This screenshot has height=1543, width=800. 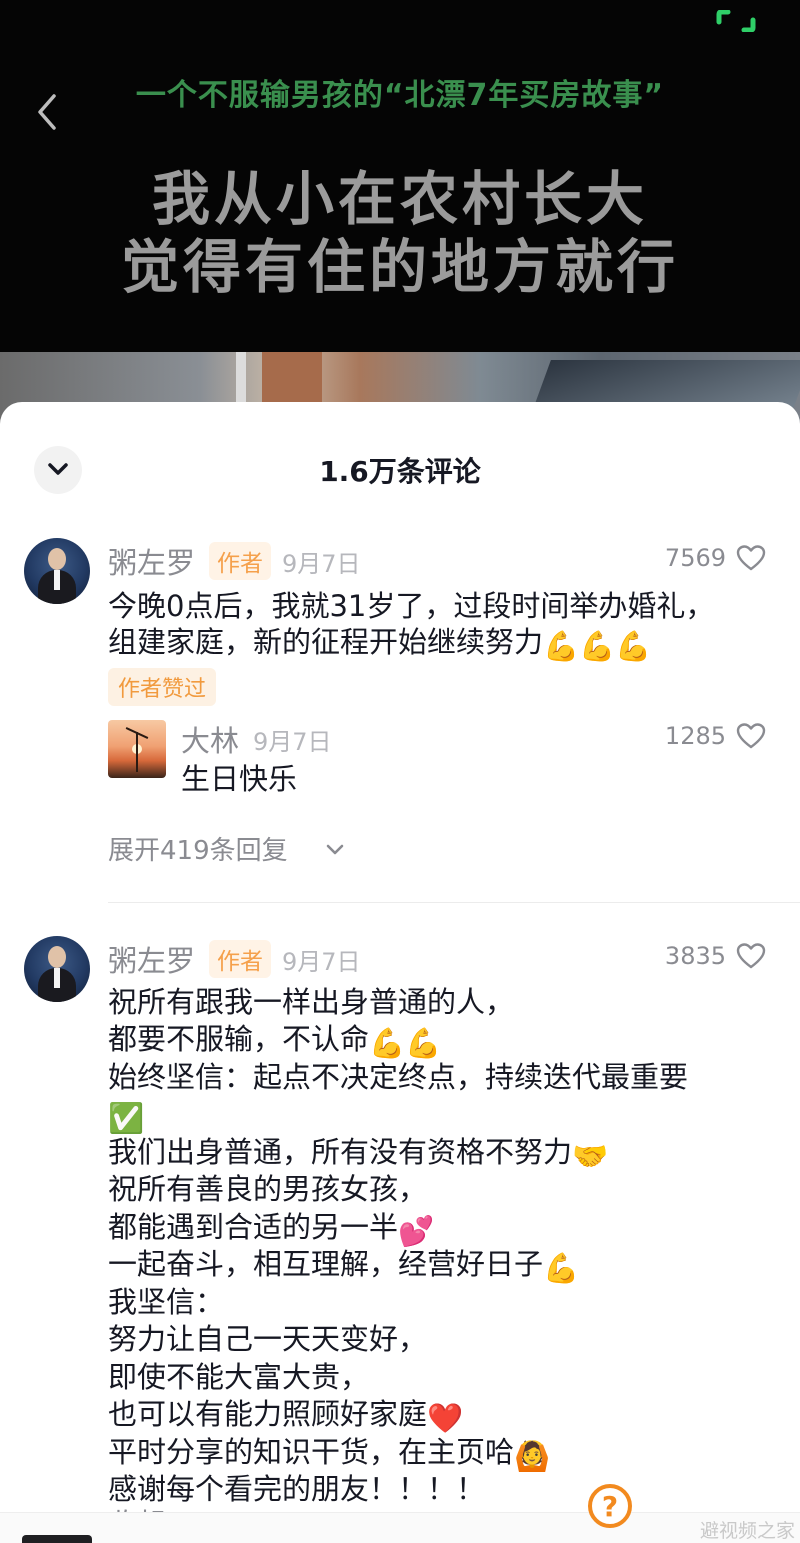 I want to click on comment-text-line: 平时分享的知识干货，在主页哈🙆, so click(x=329, y=1455).